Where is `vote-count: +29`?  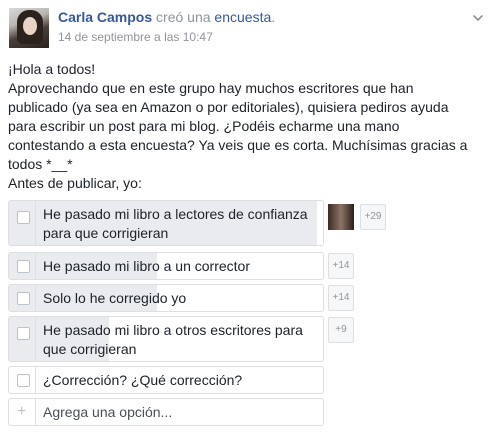
vote-count: +29 is located at coordinates (373, 217).